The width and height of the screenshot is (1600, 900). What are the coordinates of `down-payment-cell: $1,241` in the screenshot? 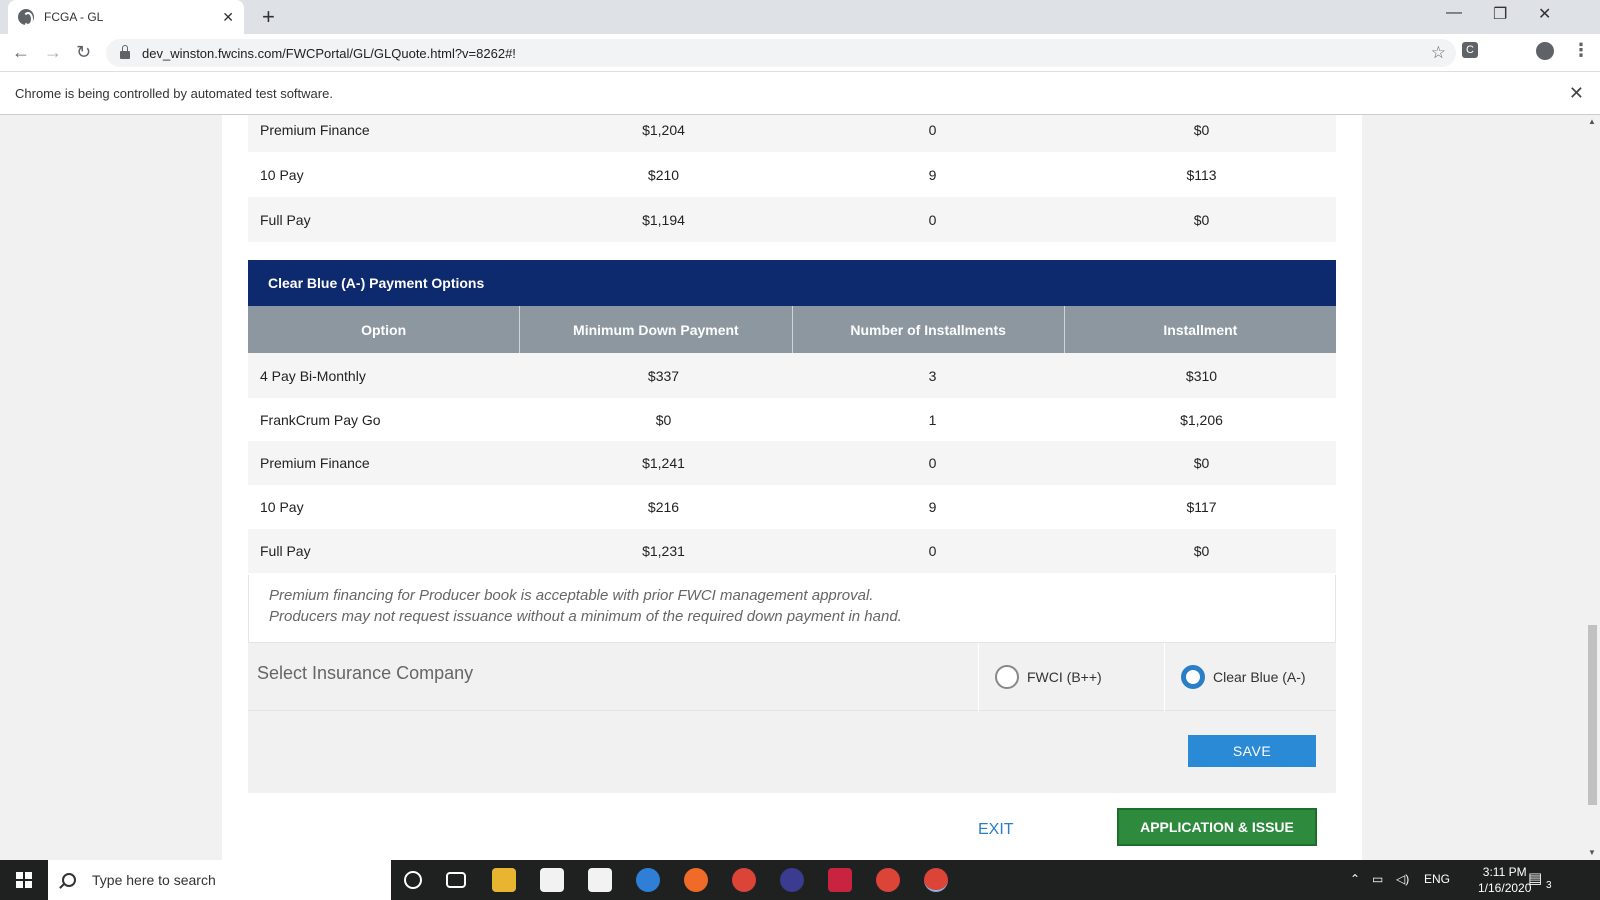 It's located at (663, 463).